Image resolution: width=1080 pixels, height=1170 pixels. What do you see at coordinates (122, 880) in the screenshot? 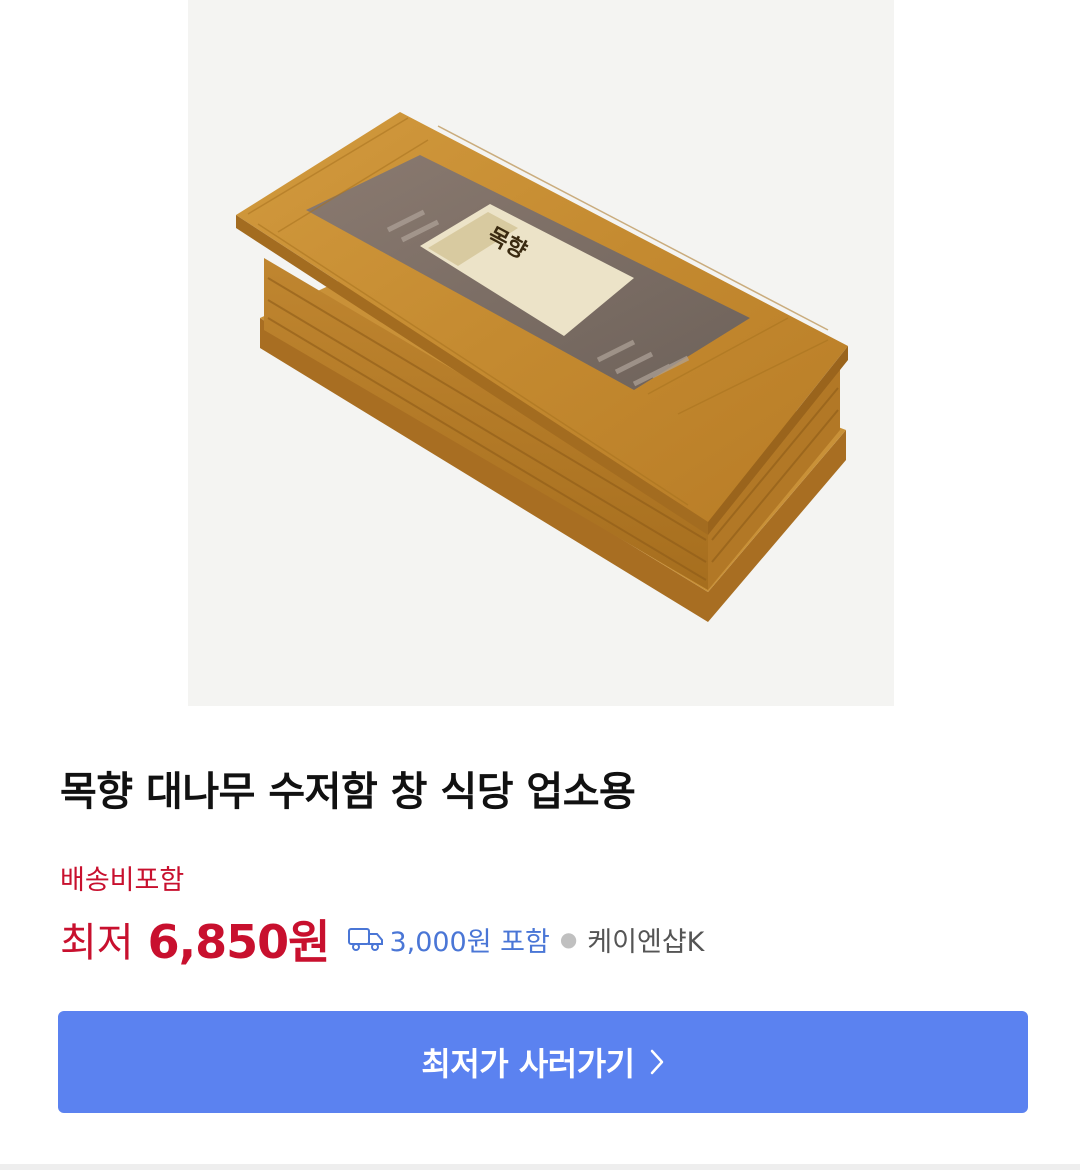
I see `shipping-included-label: 배송비포함` at bounding box center [122, 880].